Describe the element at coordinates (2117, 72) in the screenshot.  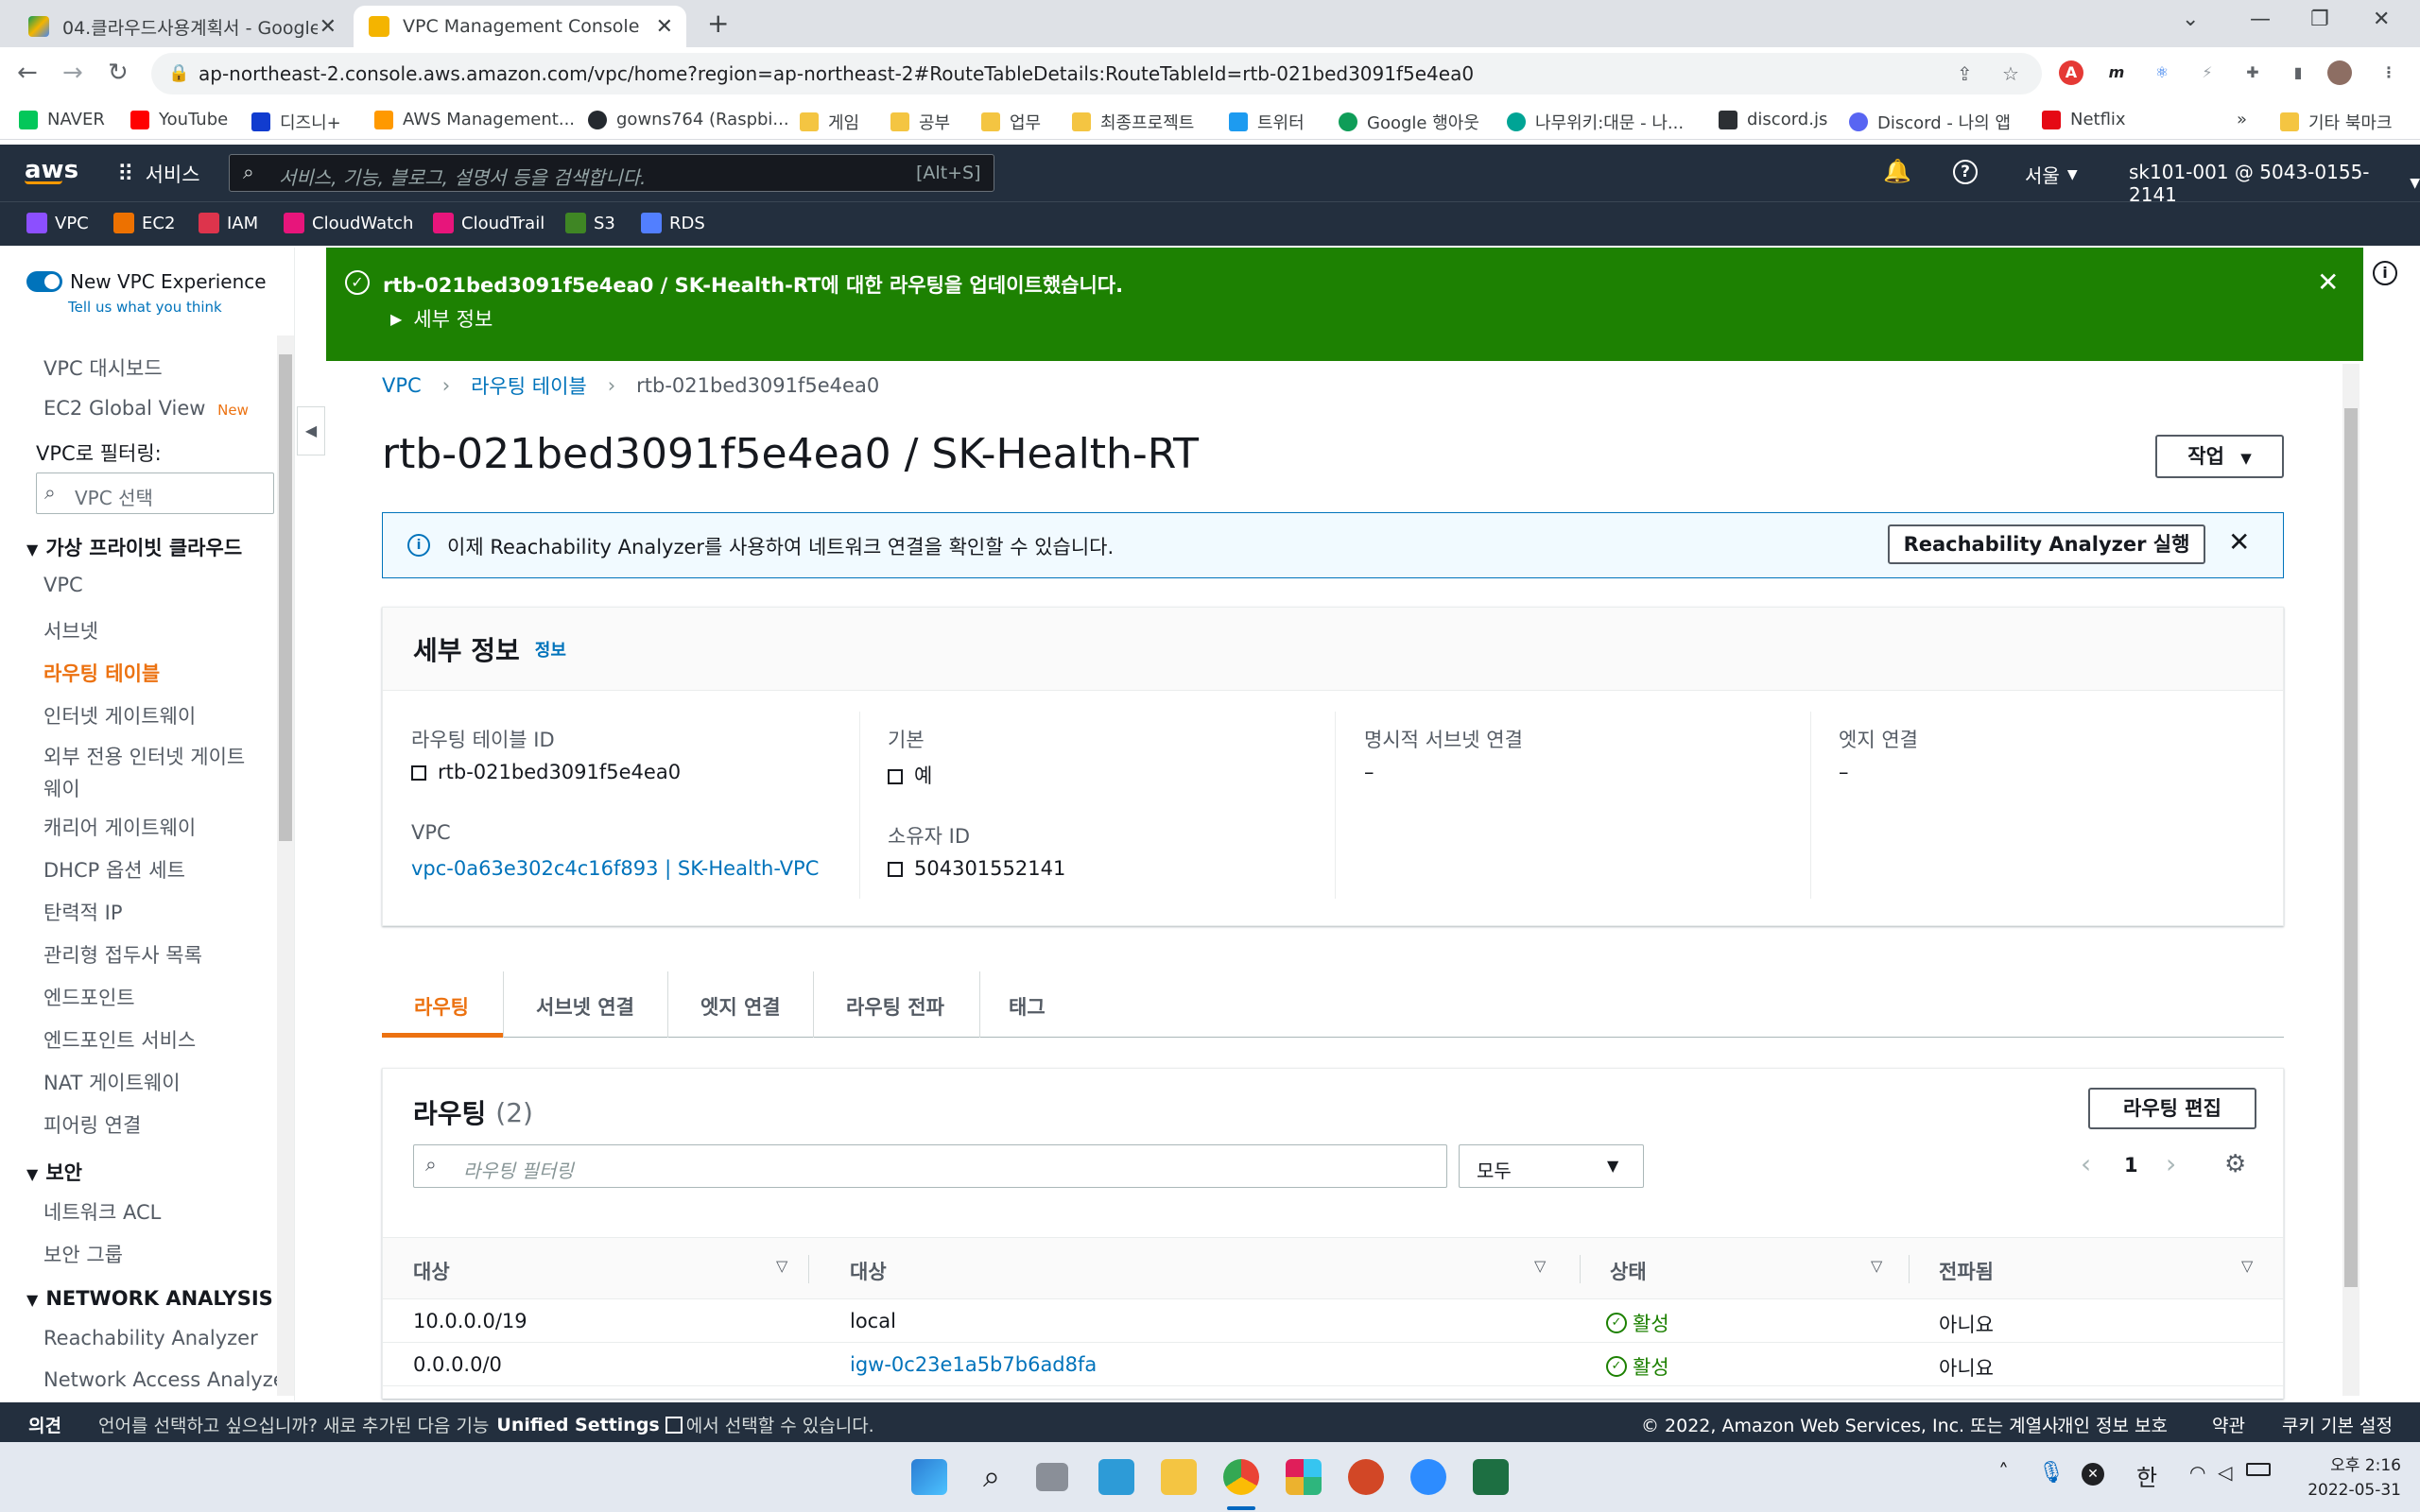
I see `m-extension-icon: m` at that location.